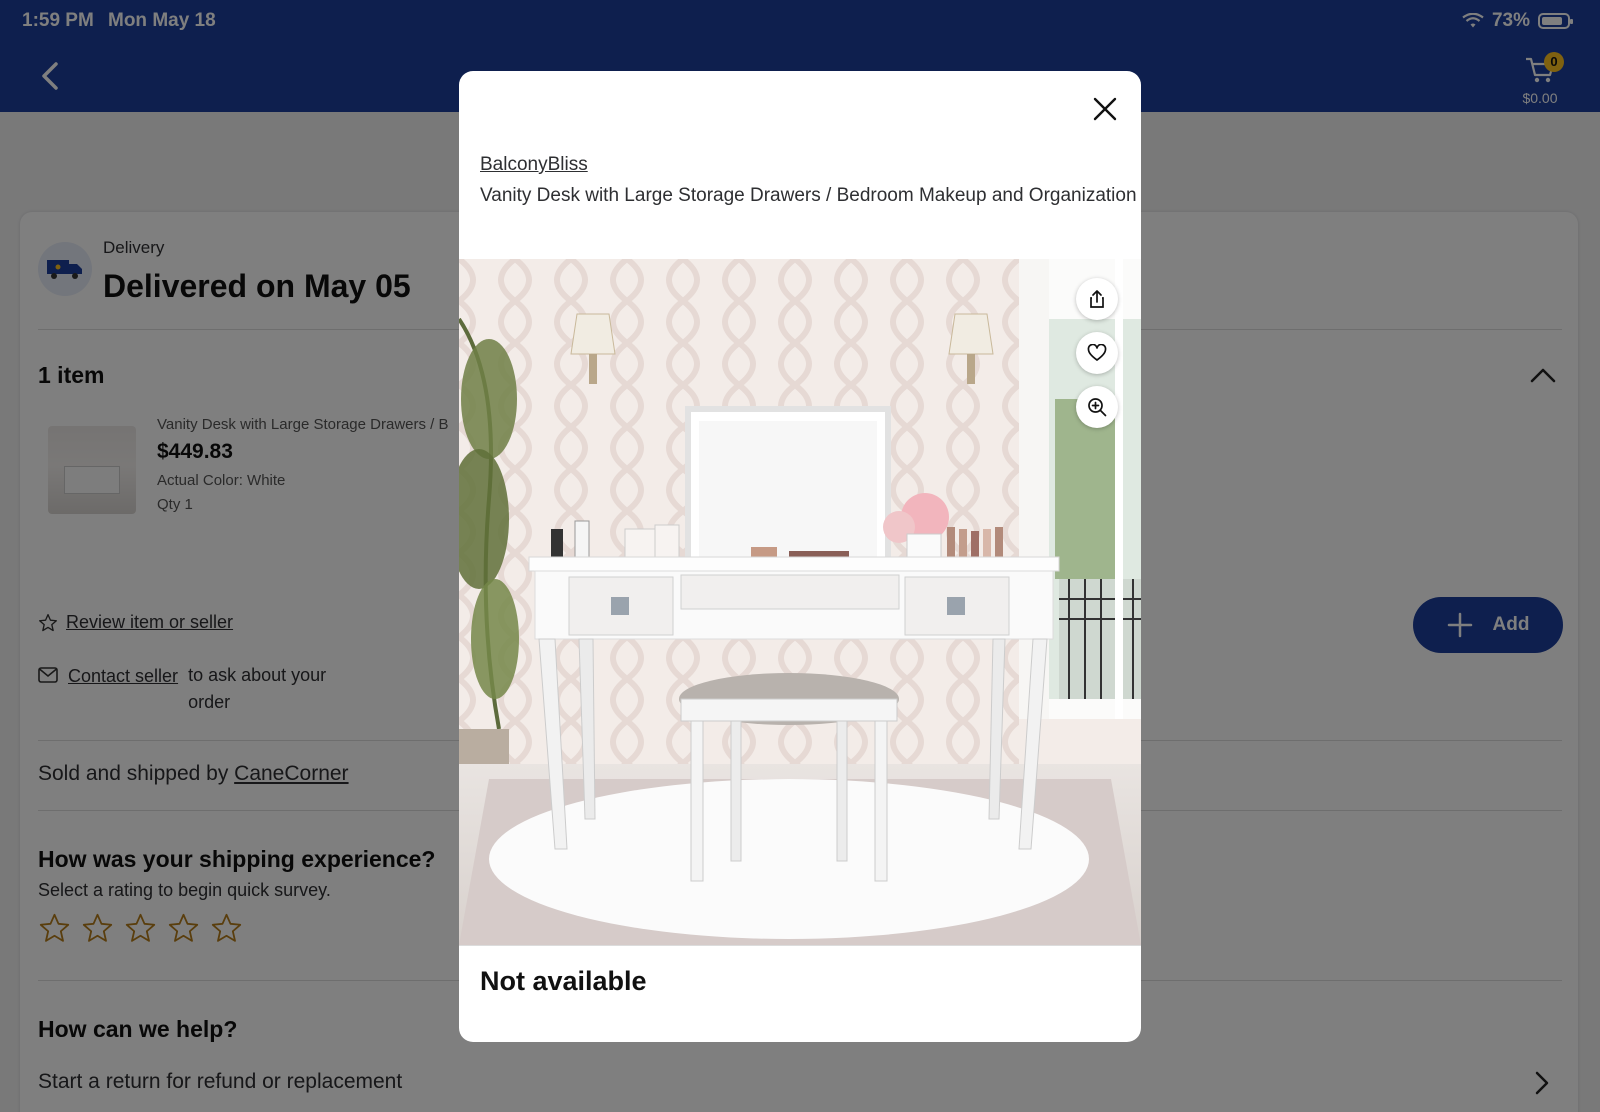 This screenshot has height=1112, width=1600. What do you see at coordinates (1105, 109) in the screenshot?
I see `close-icon` at bounding box center [1105, 109].